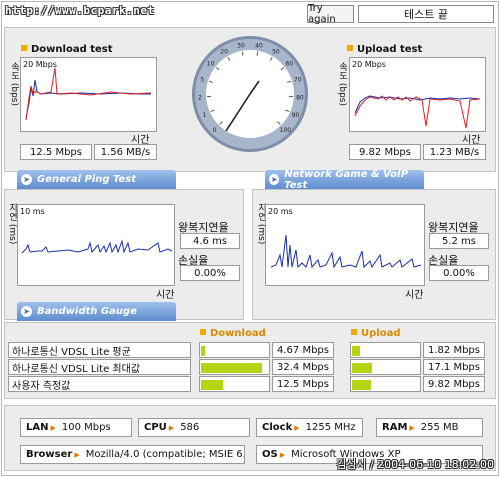 The height and width of the screenshot is (477, 500). Describe the element at coordinates (210, 241) in the screenshot. I see `ping-rtt-value: 4.6 ms` at that location.